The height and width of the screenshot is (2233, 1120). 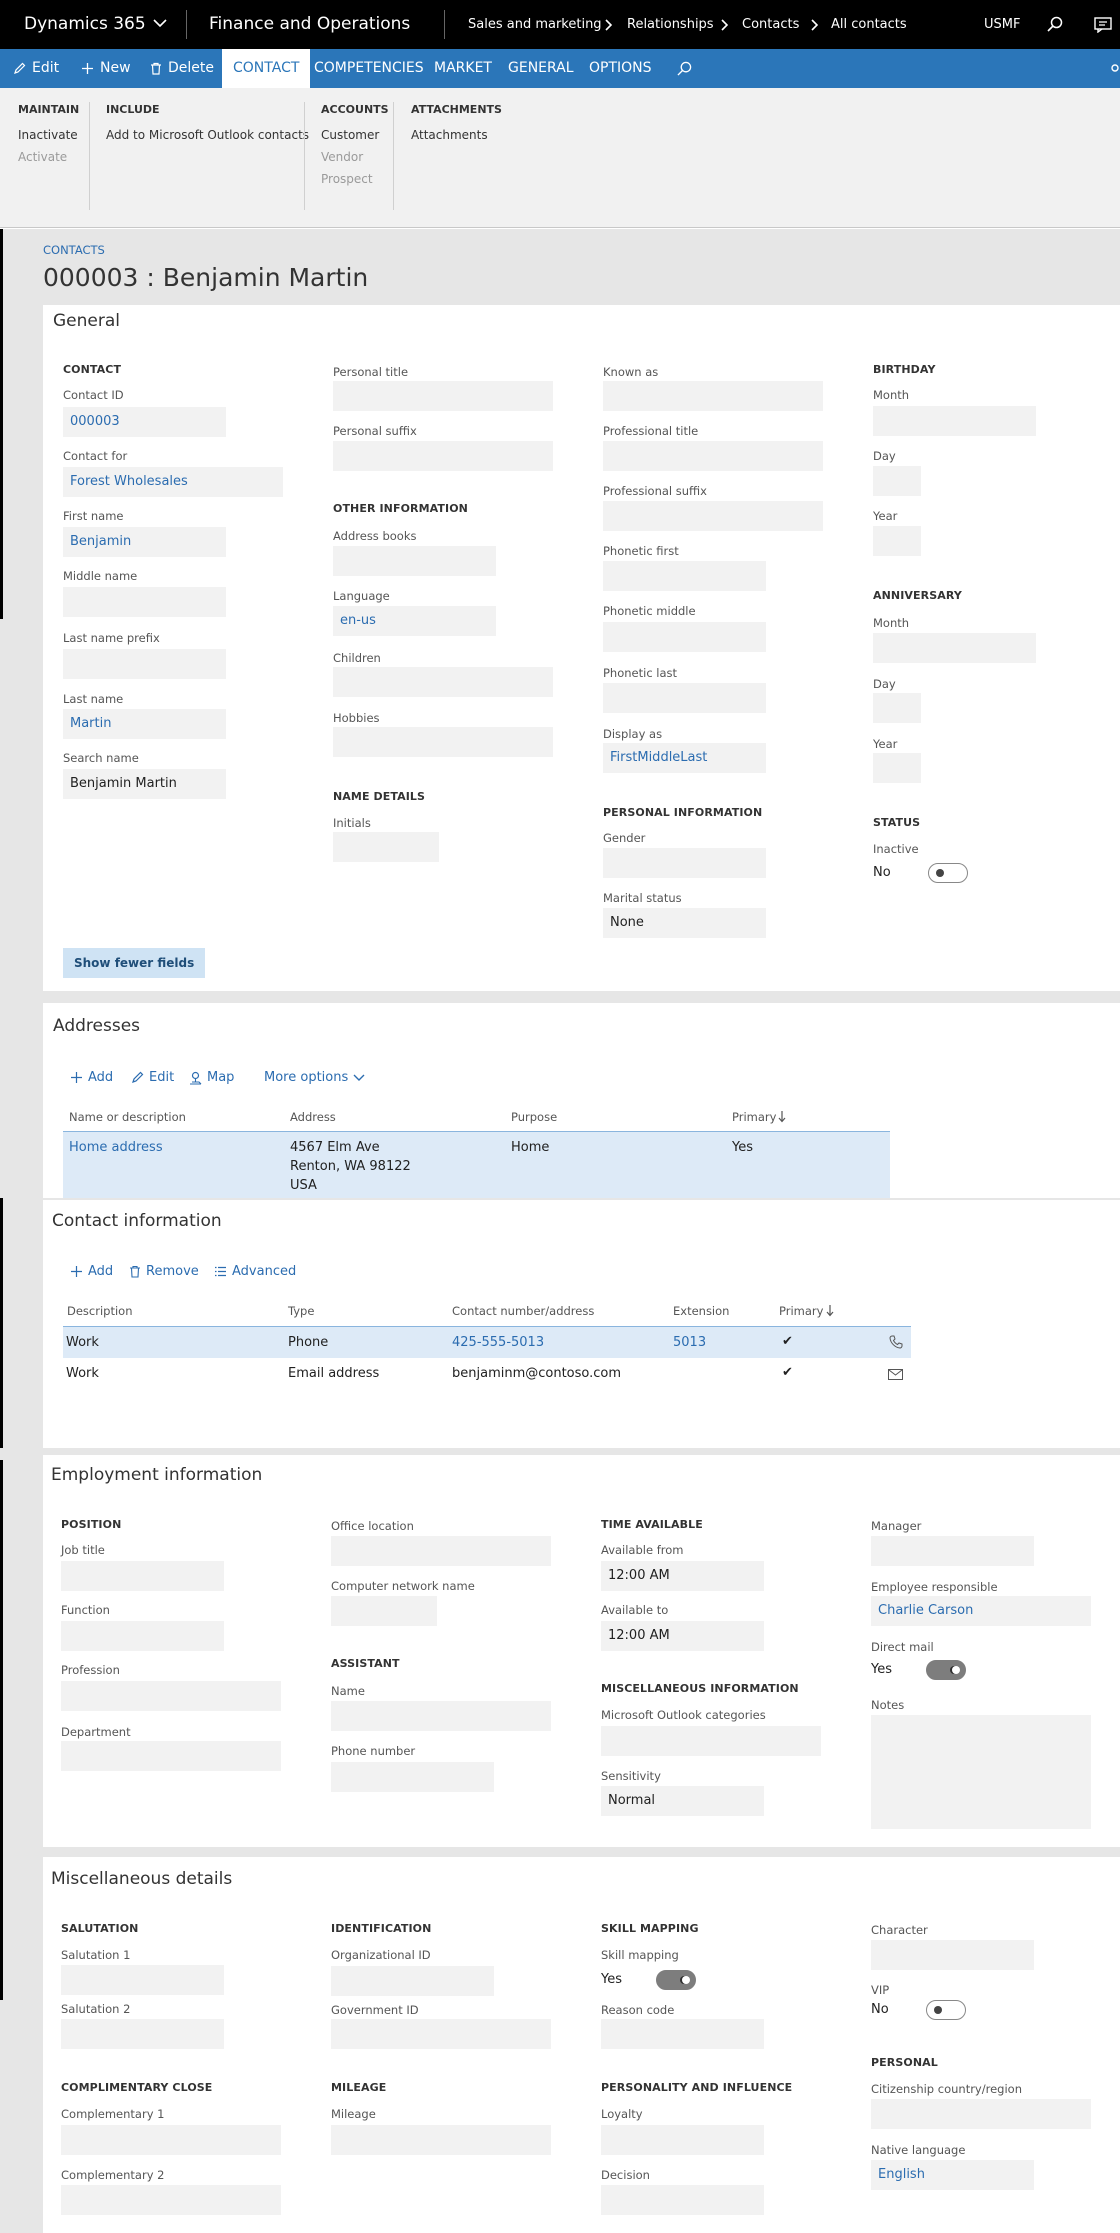 I want to click on table-row, so click(x=476, y=1164).